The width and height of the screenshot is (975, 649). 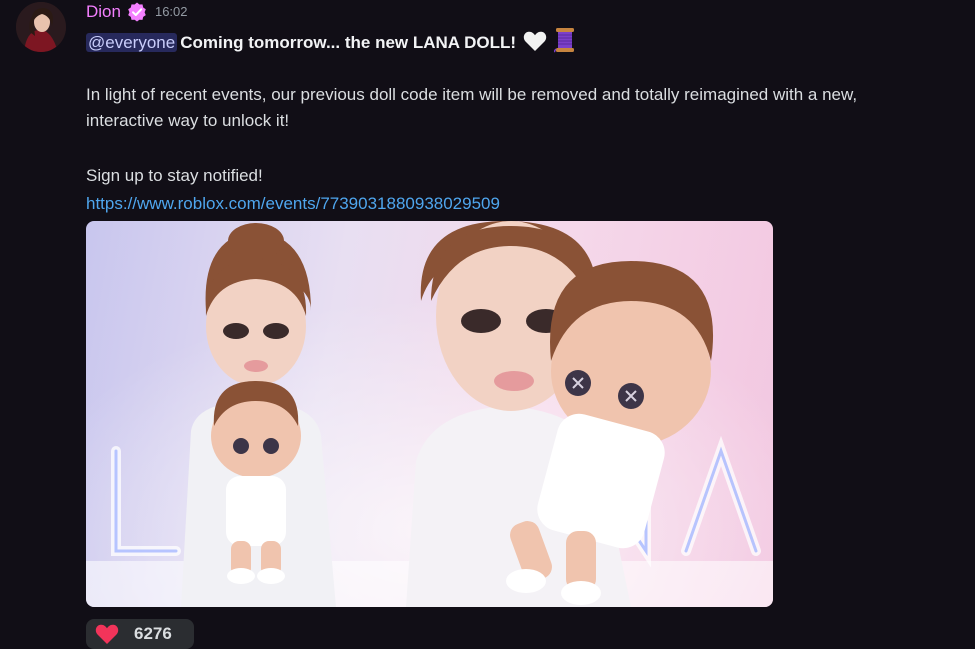 What do you see at coordinates (132, 42) in the screenshot?
I see `everyone-mention: @everyone` at bounding box center [132, 42].